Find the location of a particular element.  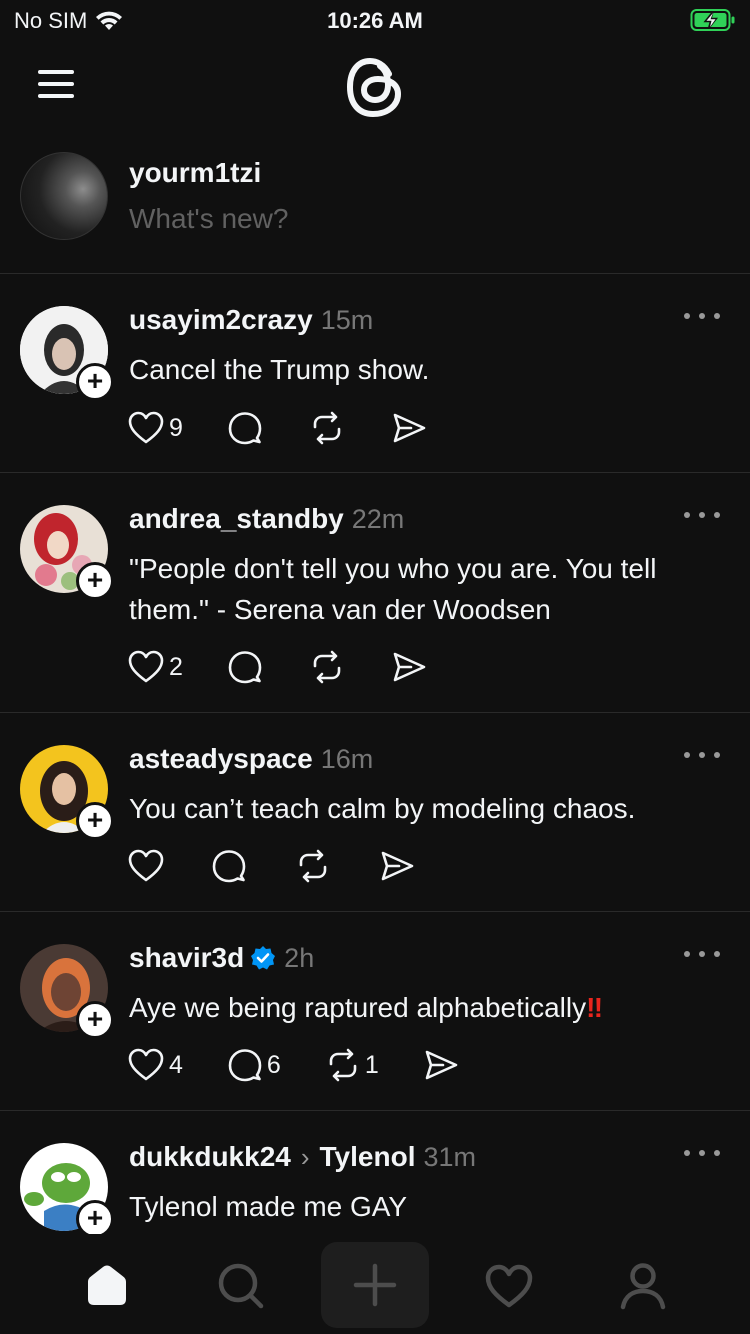

post-actions: 2 is located at coordinates (277, 667).